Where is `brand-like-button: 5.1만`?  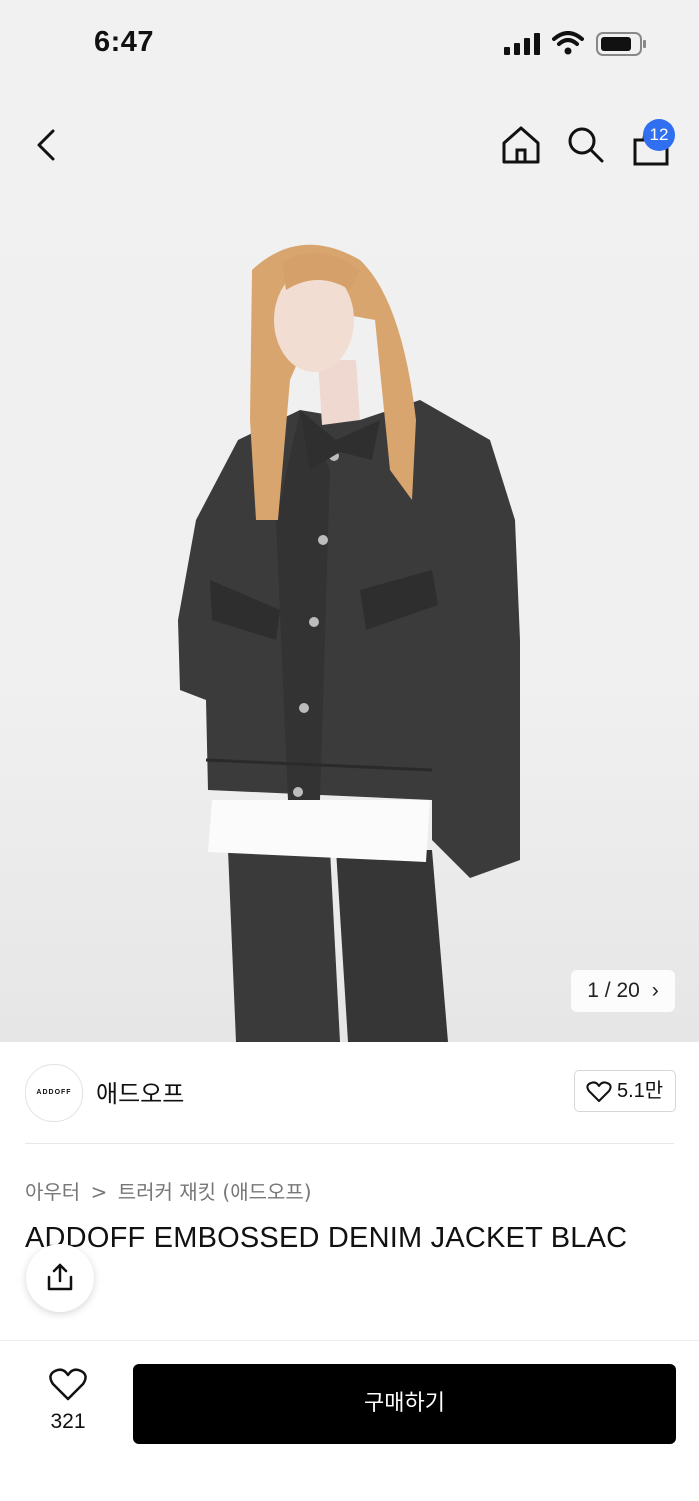
brand-like-button: 5.1만 is located at coordinates (625, 1091).